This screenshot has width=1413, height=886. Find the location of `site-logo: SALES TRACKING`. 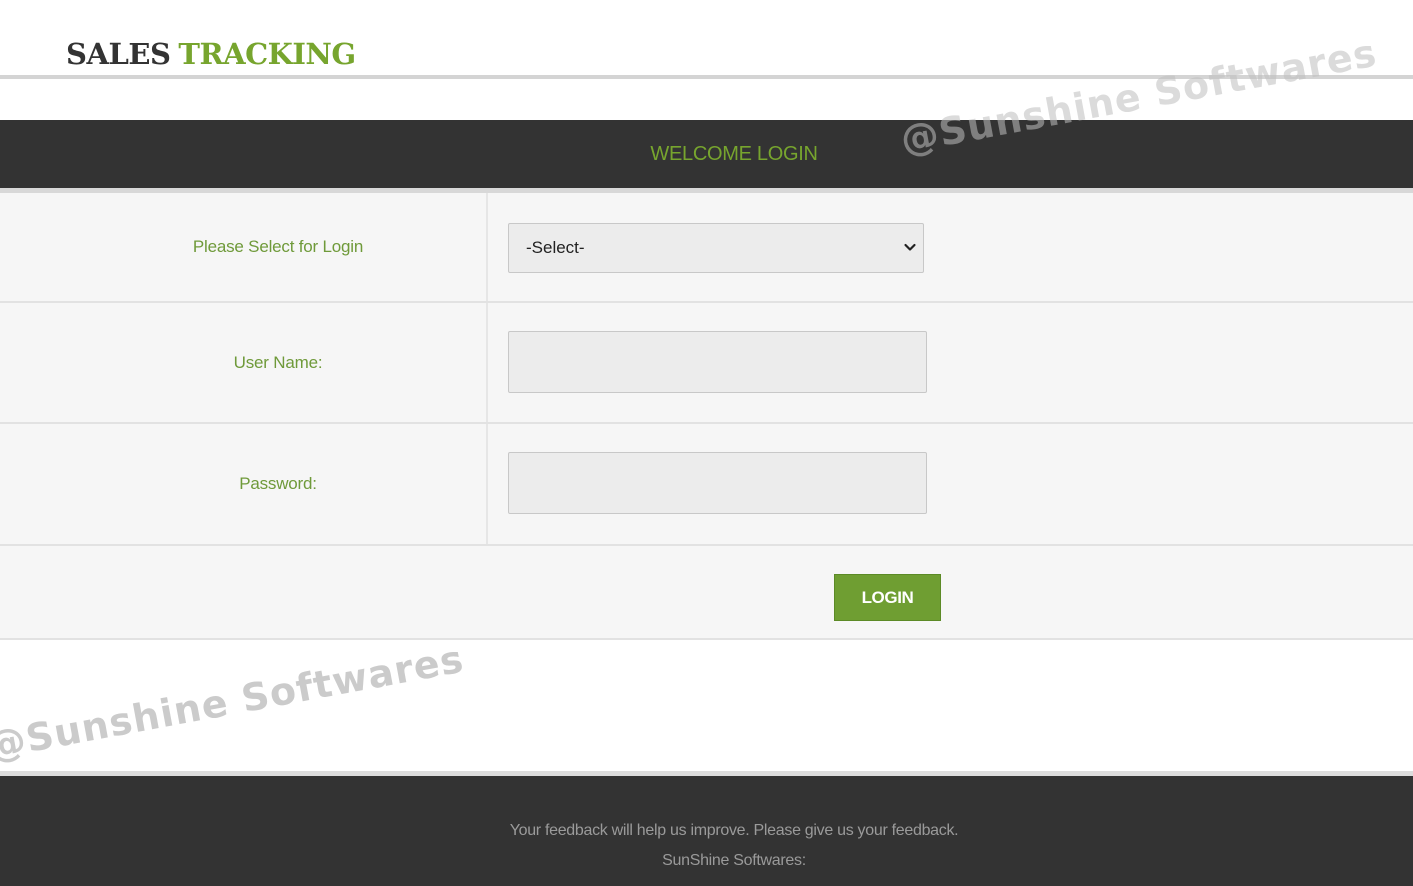

site-logo: SALES TRACKING is located at coordinates (211, 54).